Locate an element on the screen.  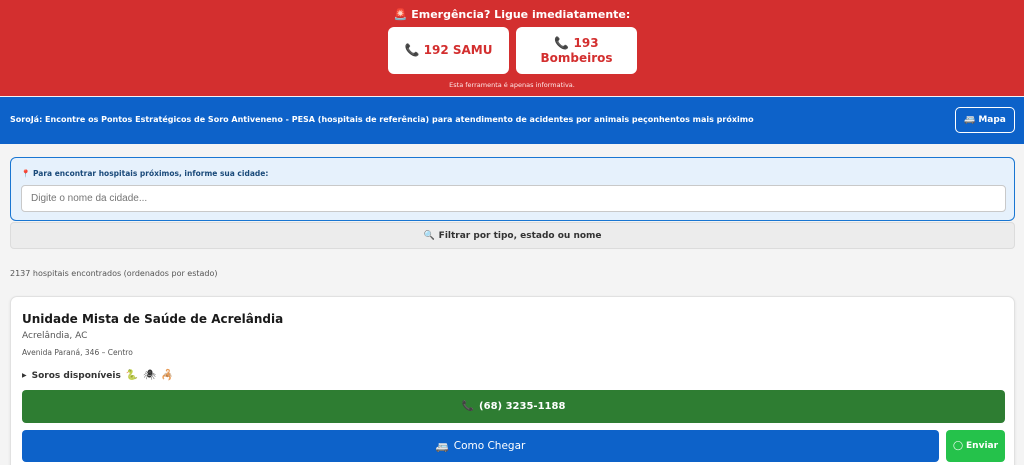
soros-disclosure: ▶ Soros disponíveis 🐍 🕷 🦂 is located at coordinates (97, 375).